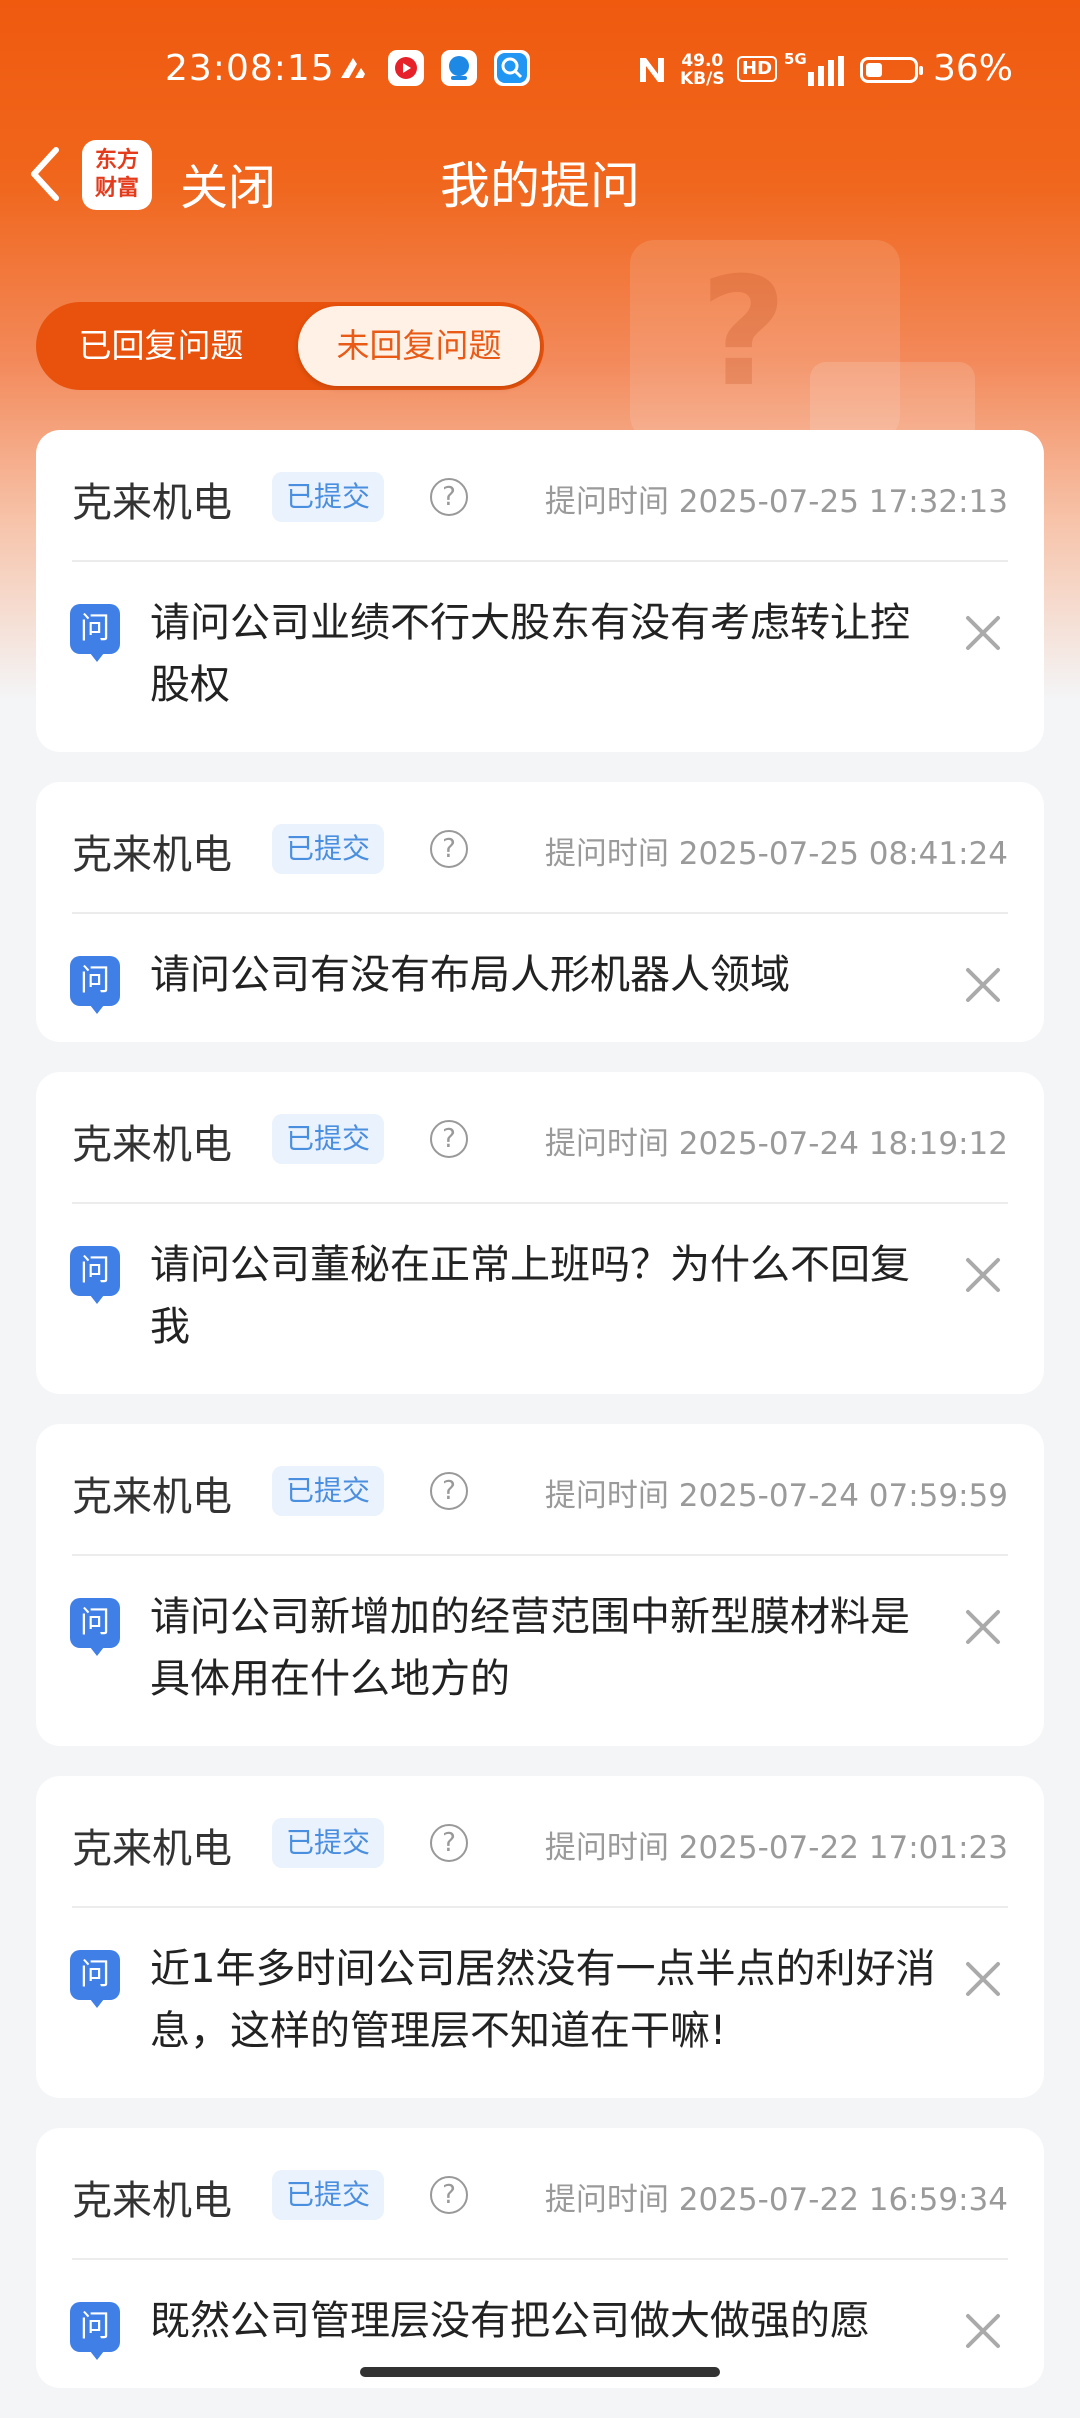 Image resolution: width=1080 pixels, height=2418 pixels. What do you see at coordinates (776, 854) in the screenshot?
I see `question-time: 提问时间 2025-07-25 08:41:24` at bounding box center [776, 854].